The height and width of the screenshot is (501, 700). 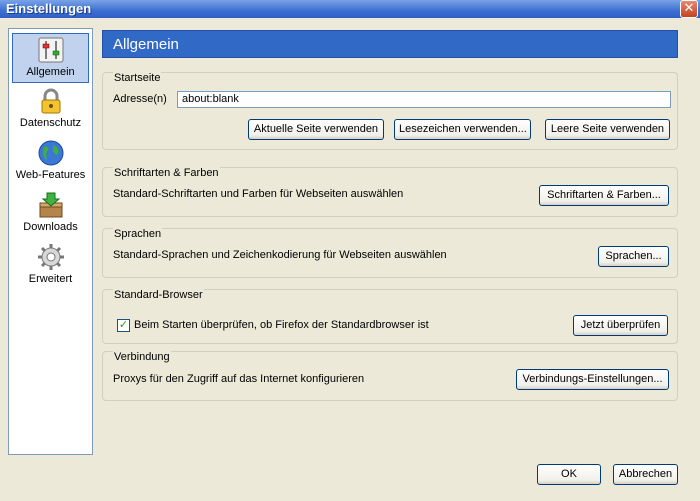 What do you see at coordinates (620, 325) in the screenshot?
I see `check-now-button: Jetzt überprüfen` at bounding box center [620, 325].